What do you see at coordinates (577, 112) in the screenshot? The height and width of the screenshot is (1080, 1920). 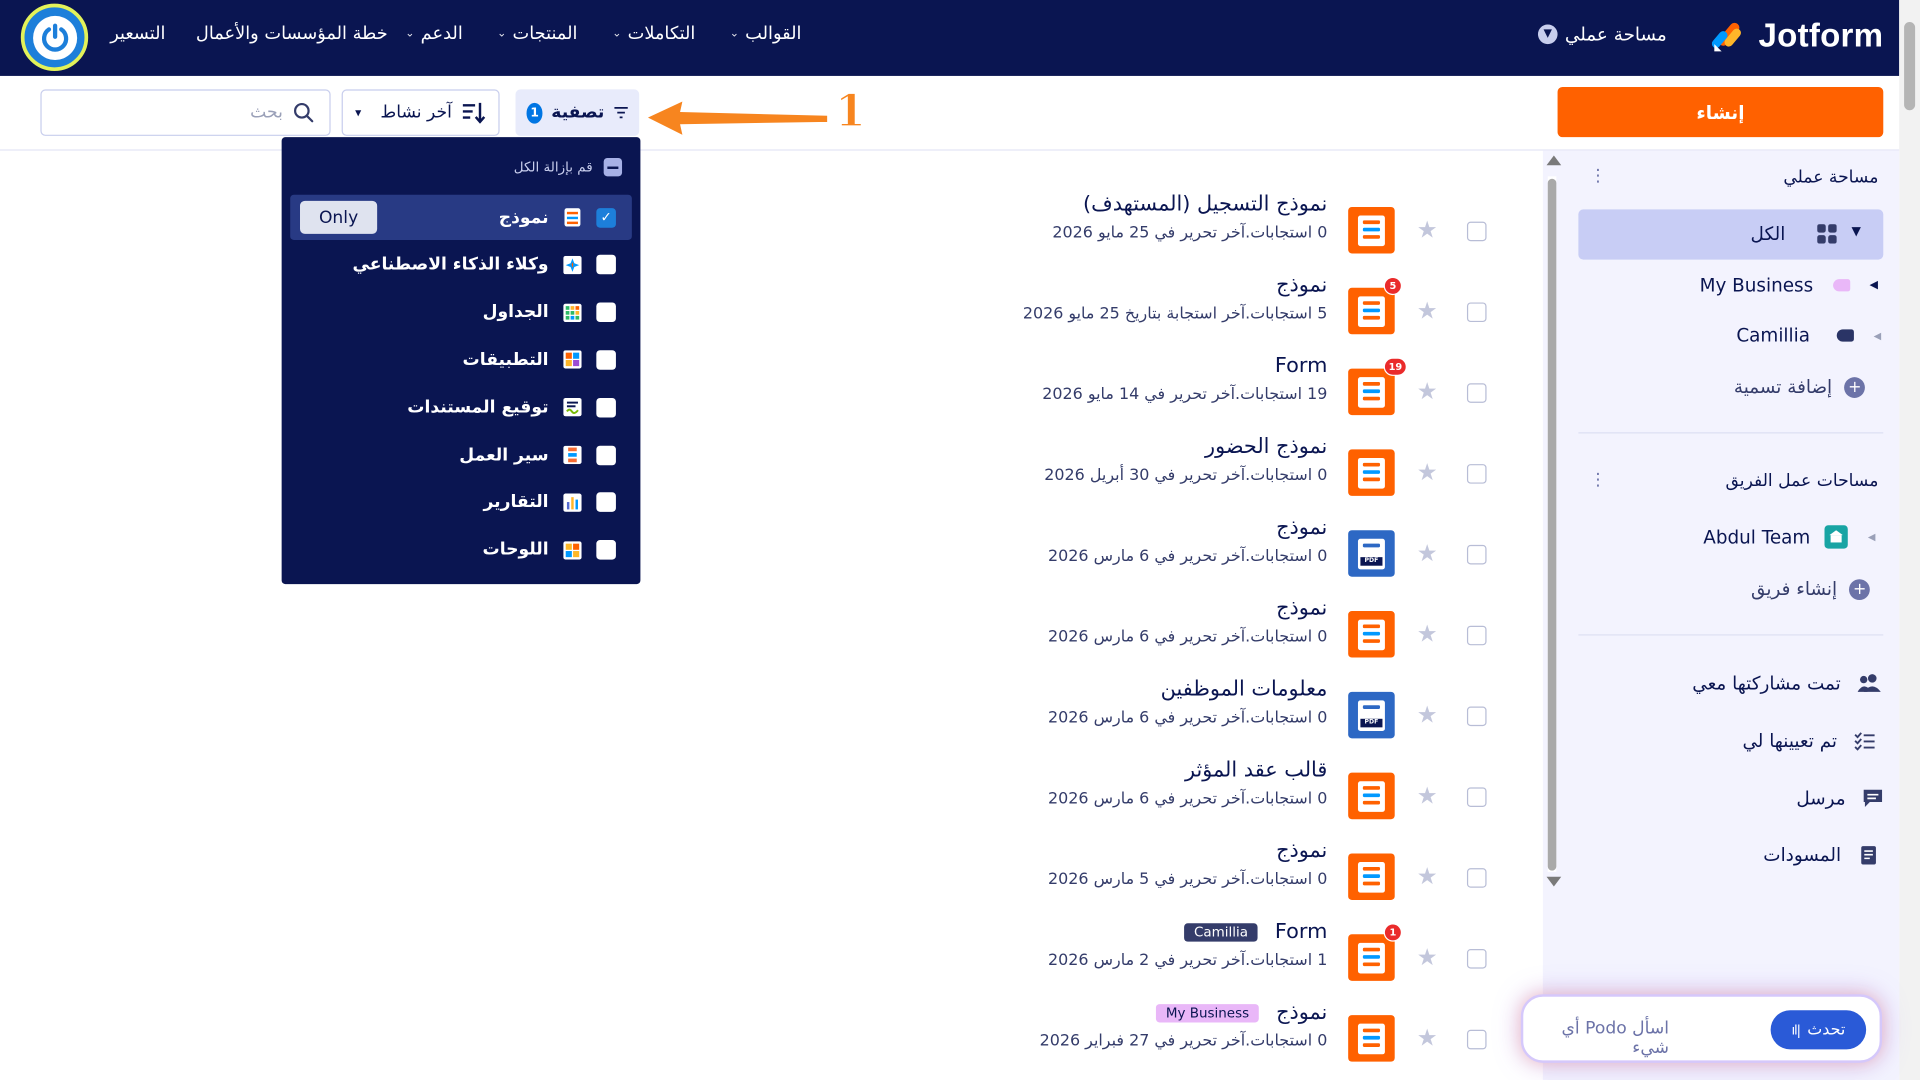 I see `filter-button: 1 تصفية` at bounding box center [577, 112].